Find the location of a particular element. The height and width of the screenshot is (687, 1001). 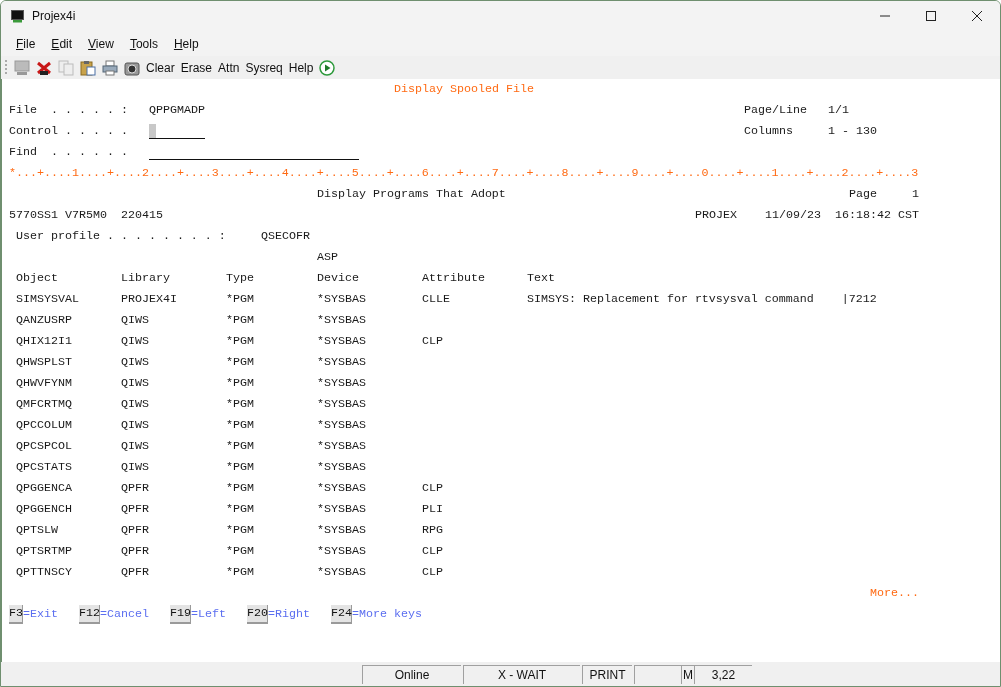

play-icon is located at coordinates (327, 67).